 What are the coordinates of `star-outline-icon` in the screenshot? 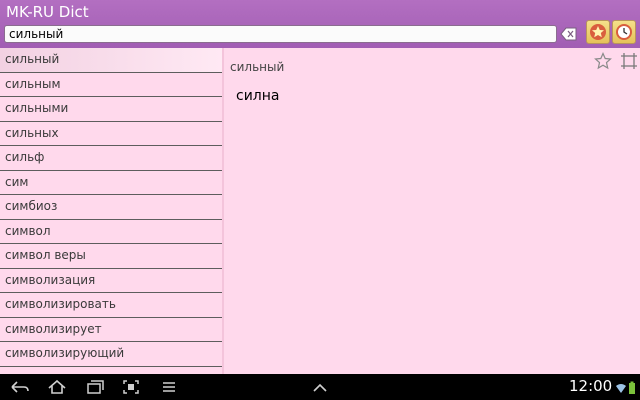 It's located at (603, 63).